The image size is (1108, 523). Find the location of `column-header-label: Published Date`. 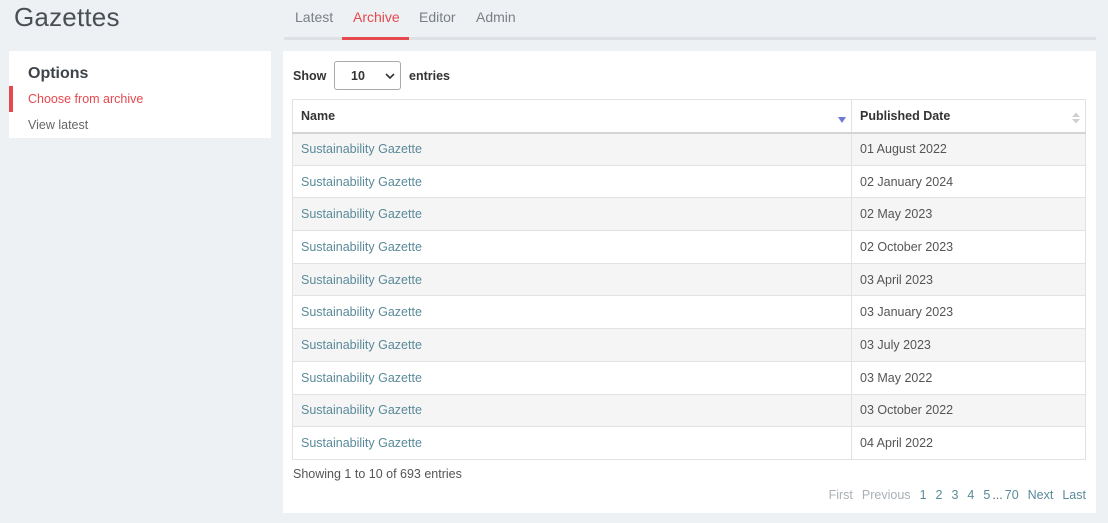

column-header-label: Published Date is located at coordinates (905, 115).